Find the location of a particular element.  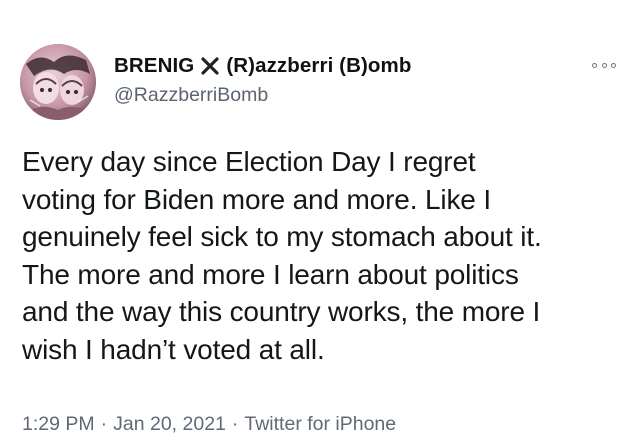

tweet-text-line: The more and more I learn about politics is located at coordinates (270, 274).